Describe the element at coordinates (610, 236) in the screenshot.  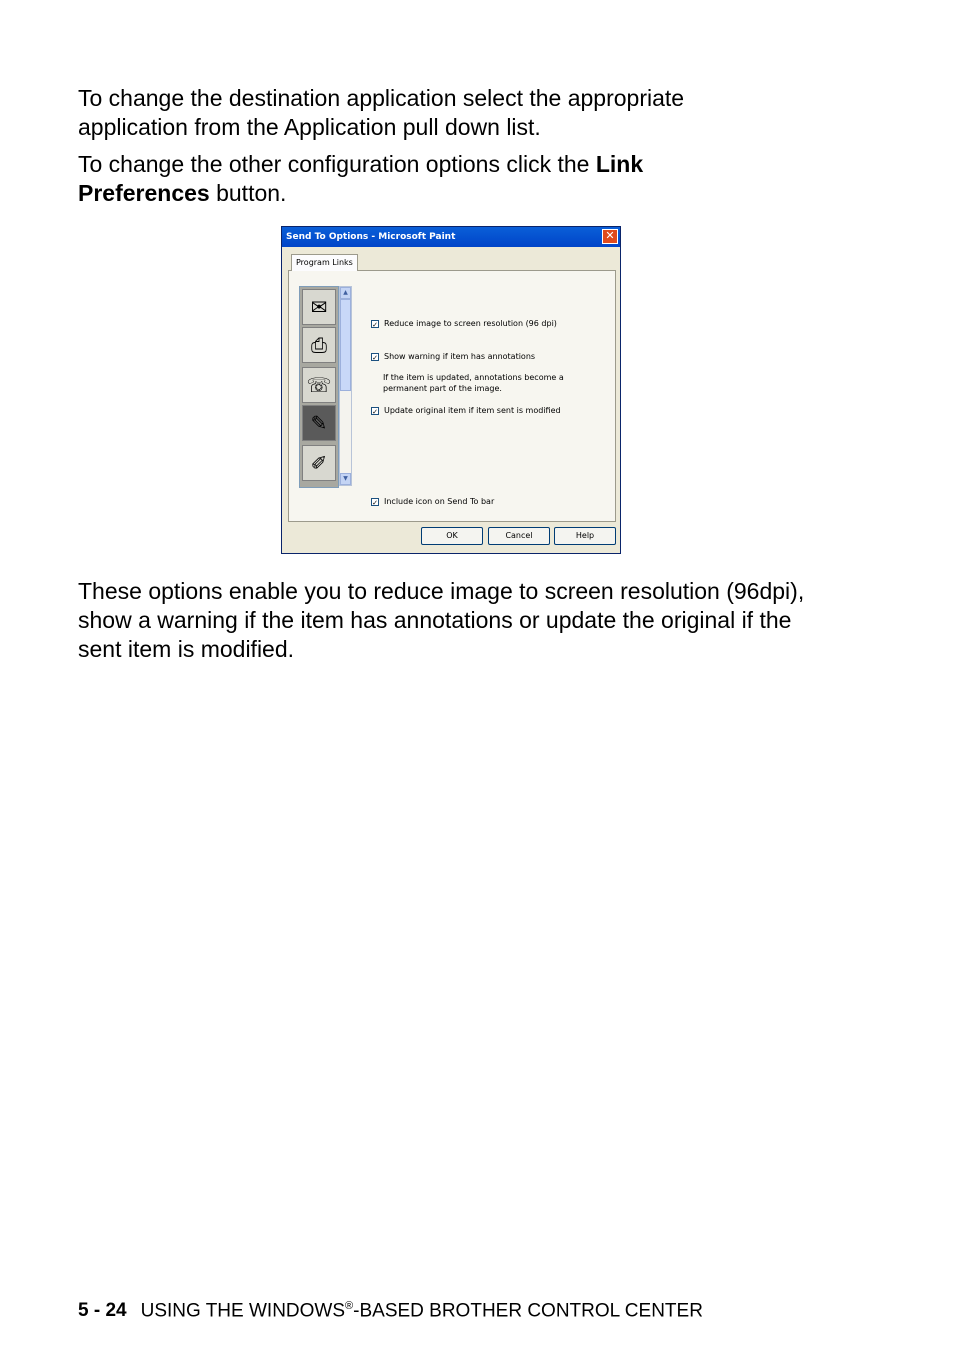
I see `close-icon: ✕` at that location.